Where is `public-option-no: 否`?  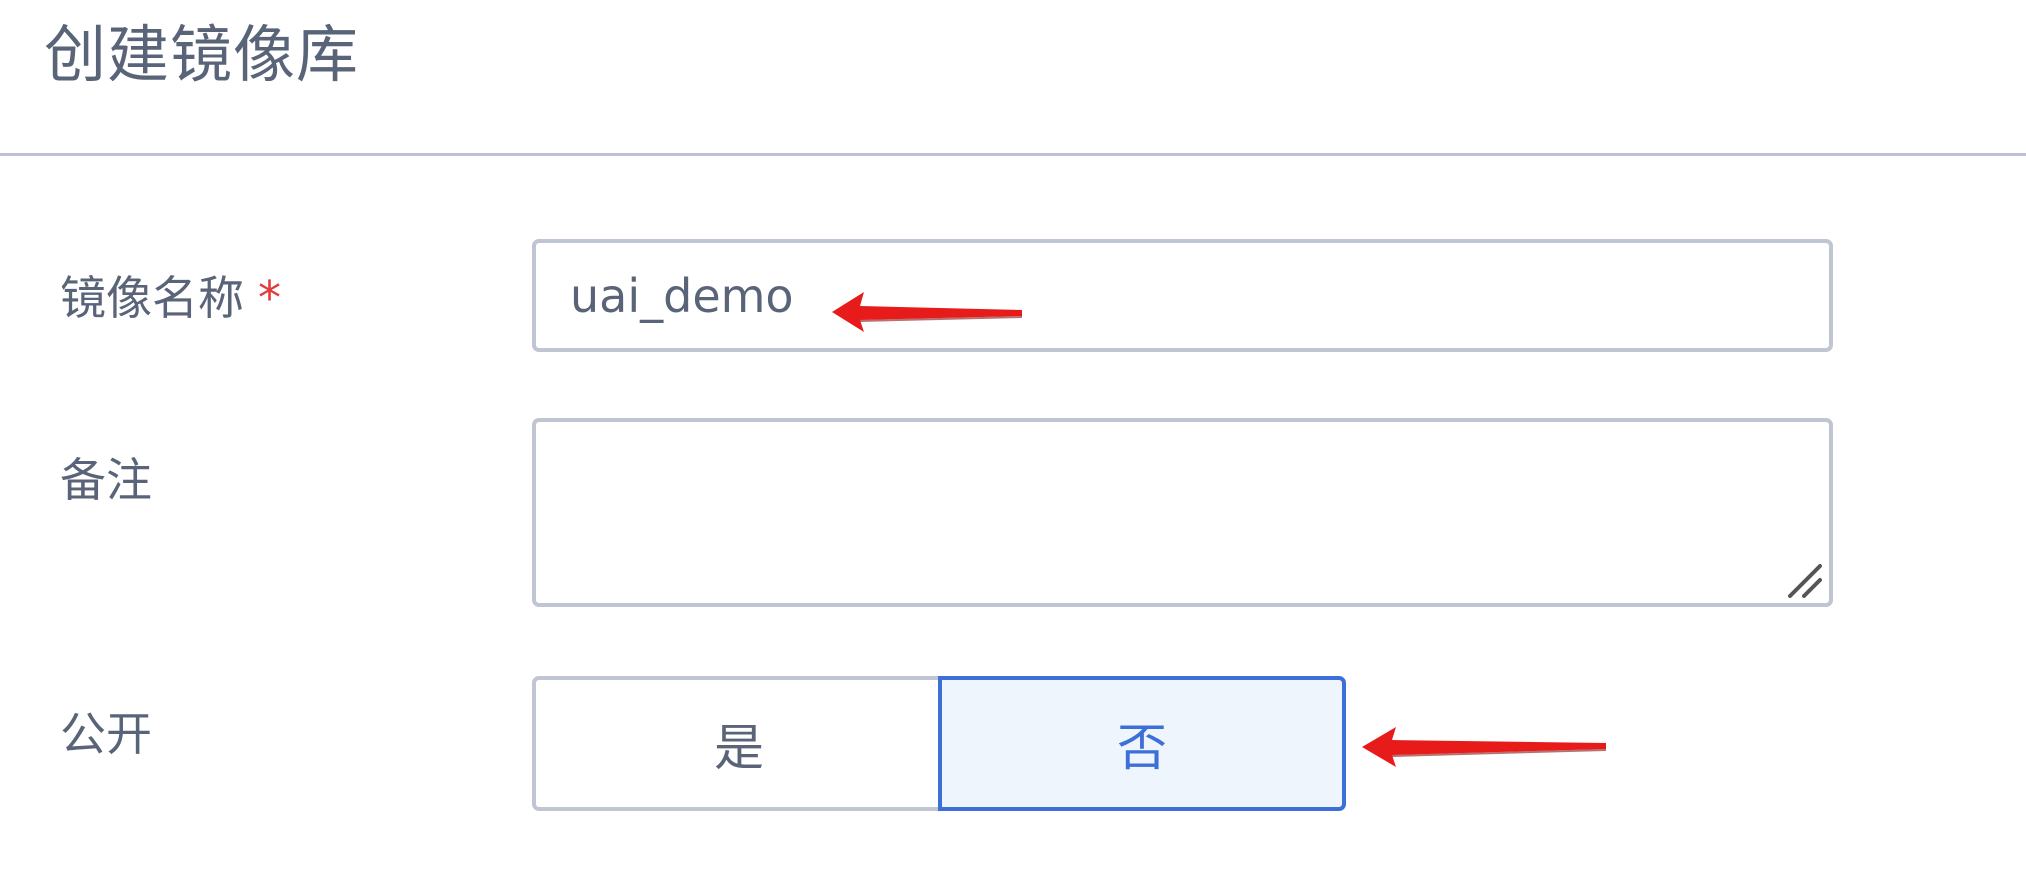
public-option-no: 否 is located at coordinates (1142, 743).